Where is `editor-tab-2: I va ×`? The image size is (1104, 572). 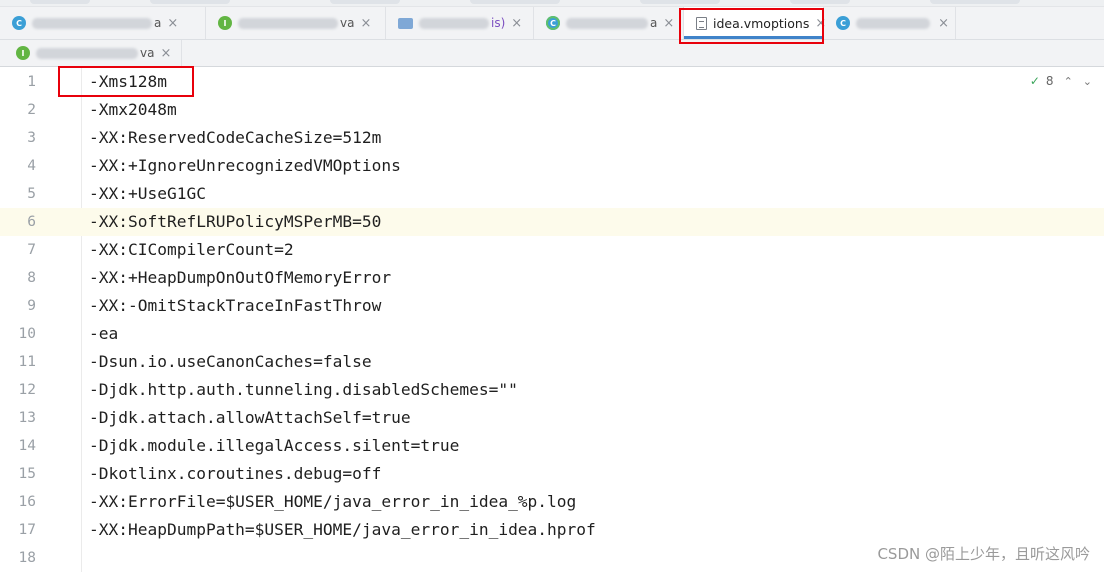 editor-tab-2: I va × is located at coordinates (296, 23).